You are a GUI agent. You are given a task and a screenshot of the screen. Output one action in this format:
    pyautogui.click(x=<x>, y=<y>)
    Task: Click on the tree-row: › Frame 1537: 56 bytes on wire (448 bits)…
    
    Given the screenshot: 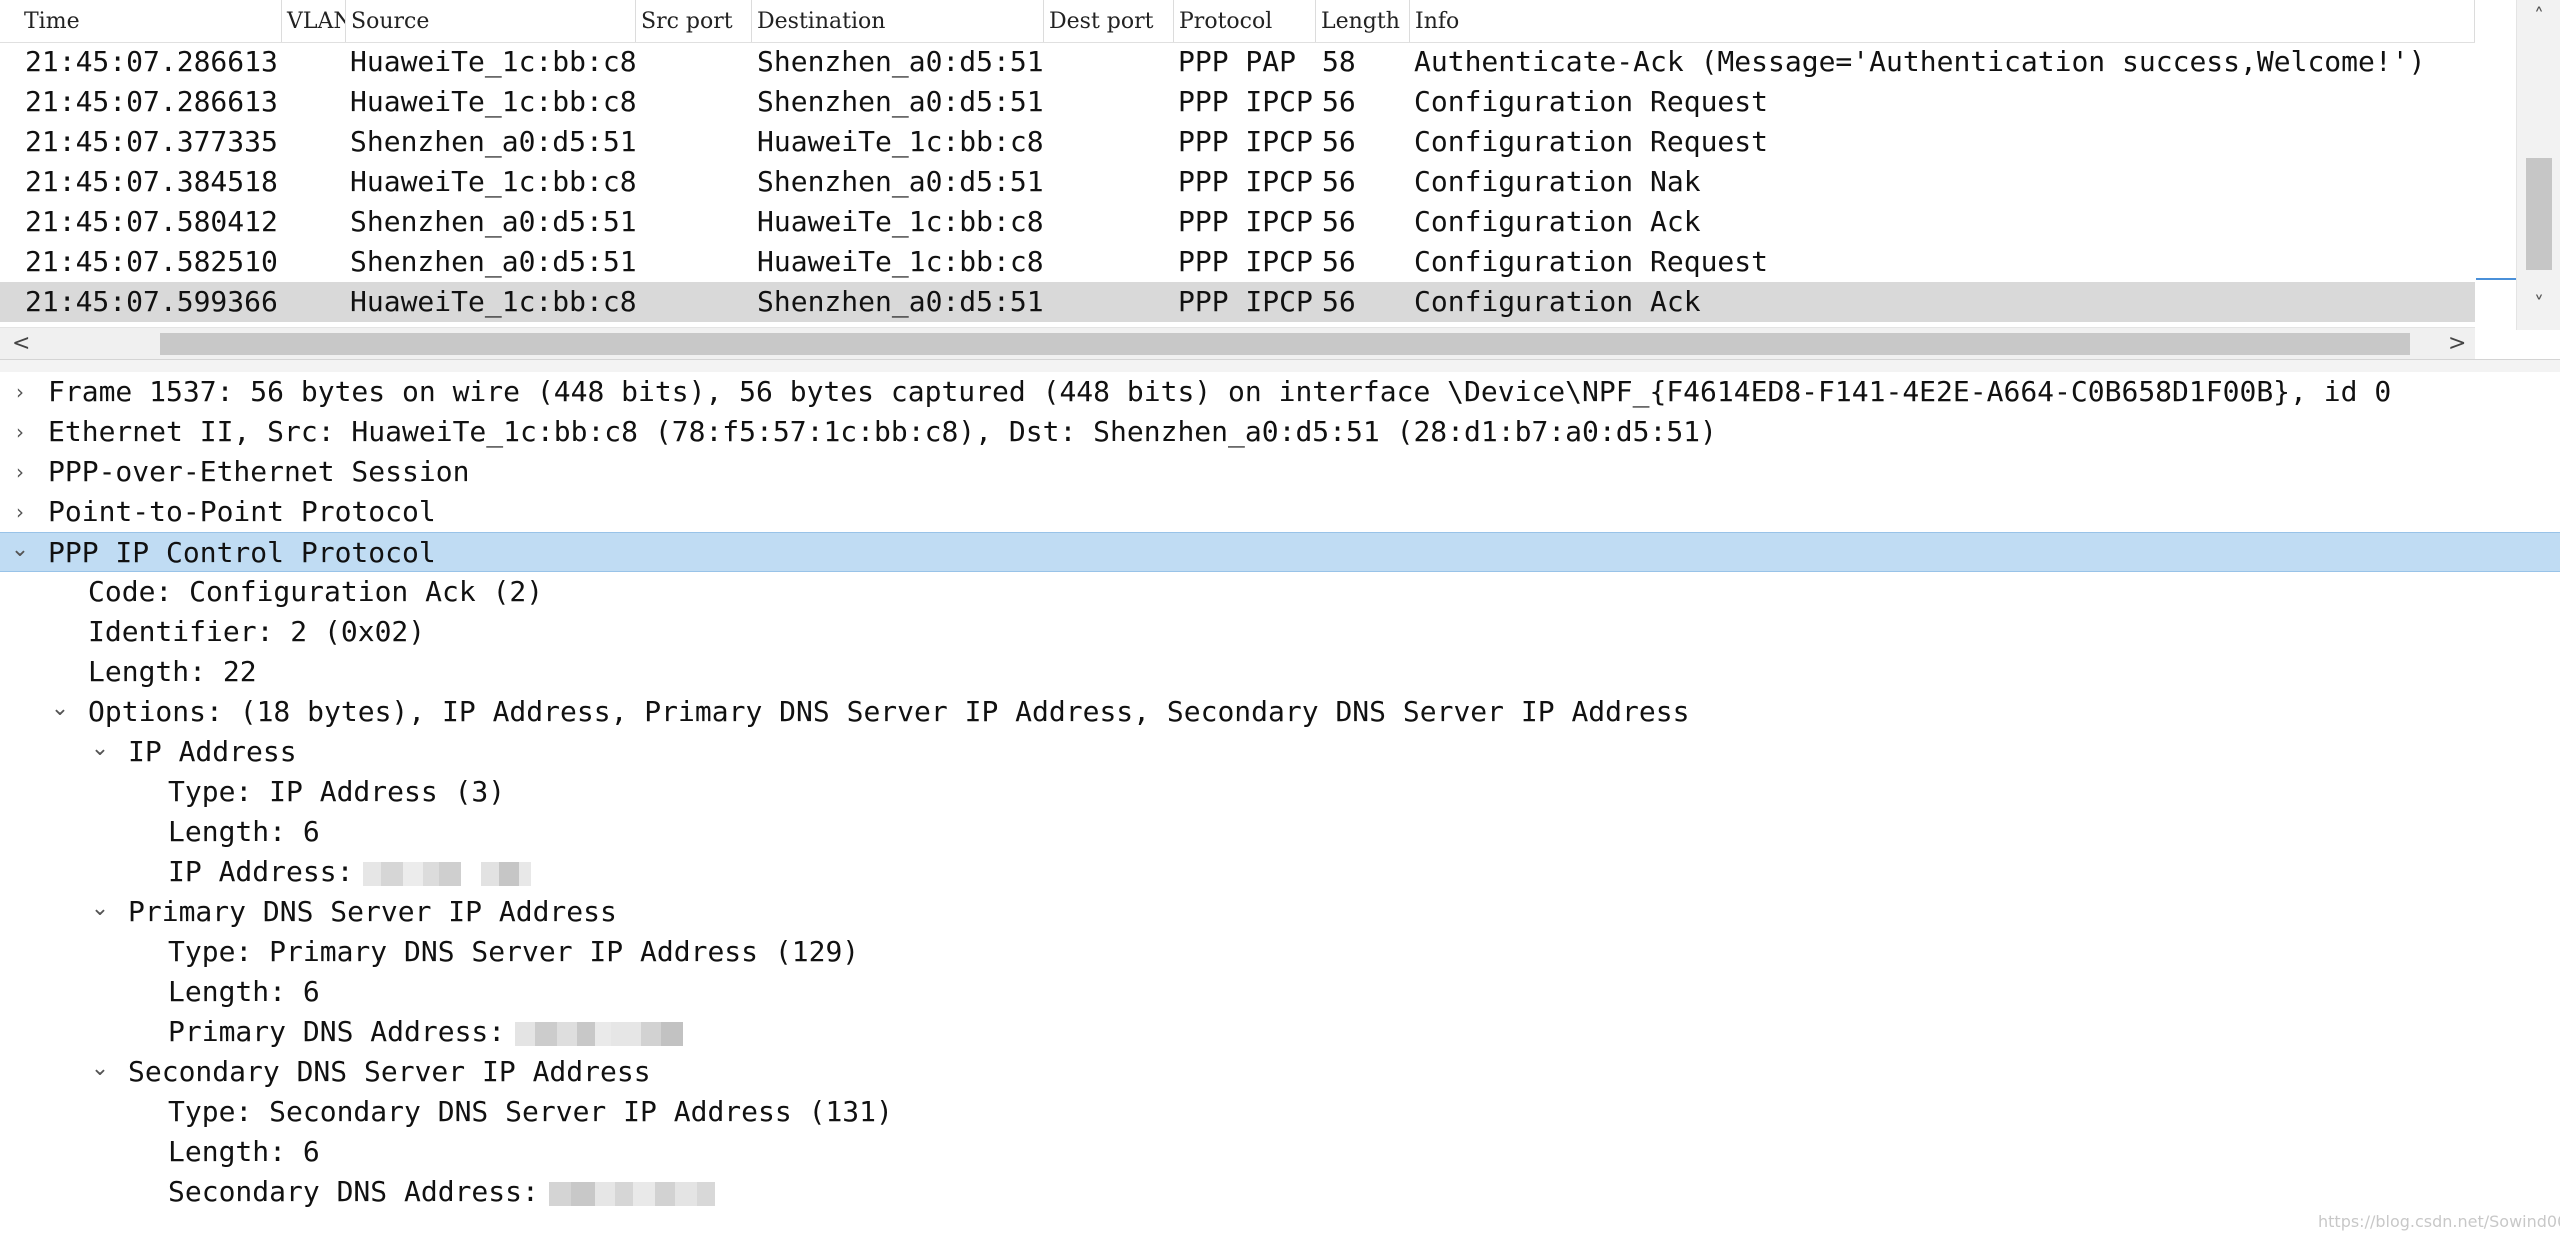 What is the action you would take?
    pyautogui.click(x=1280, y=392)
    